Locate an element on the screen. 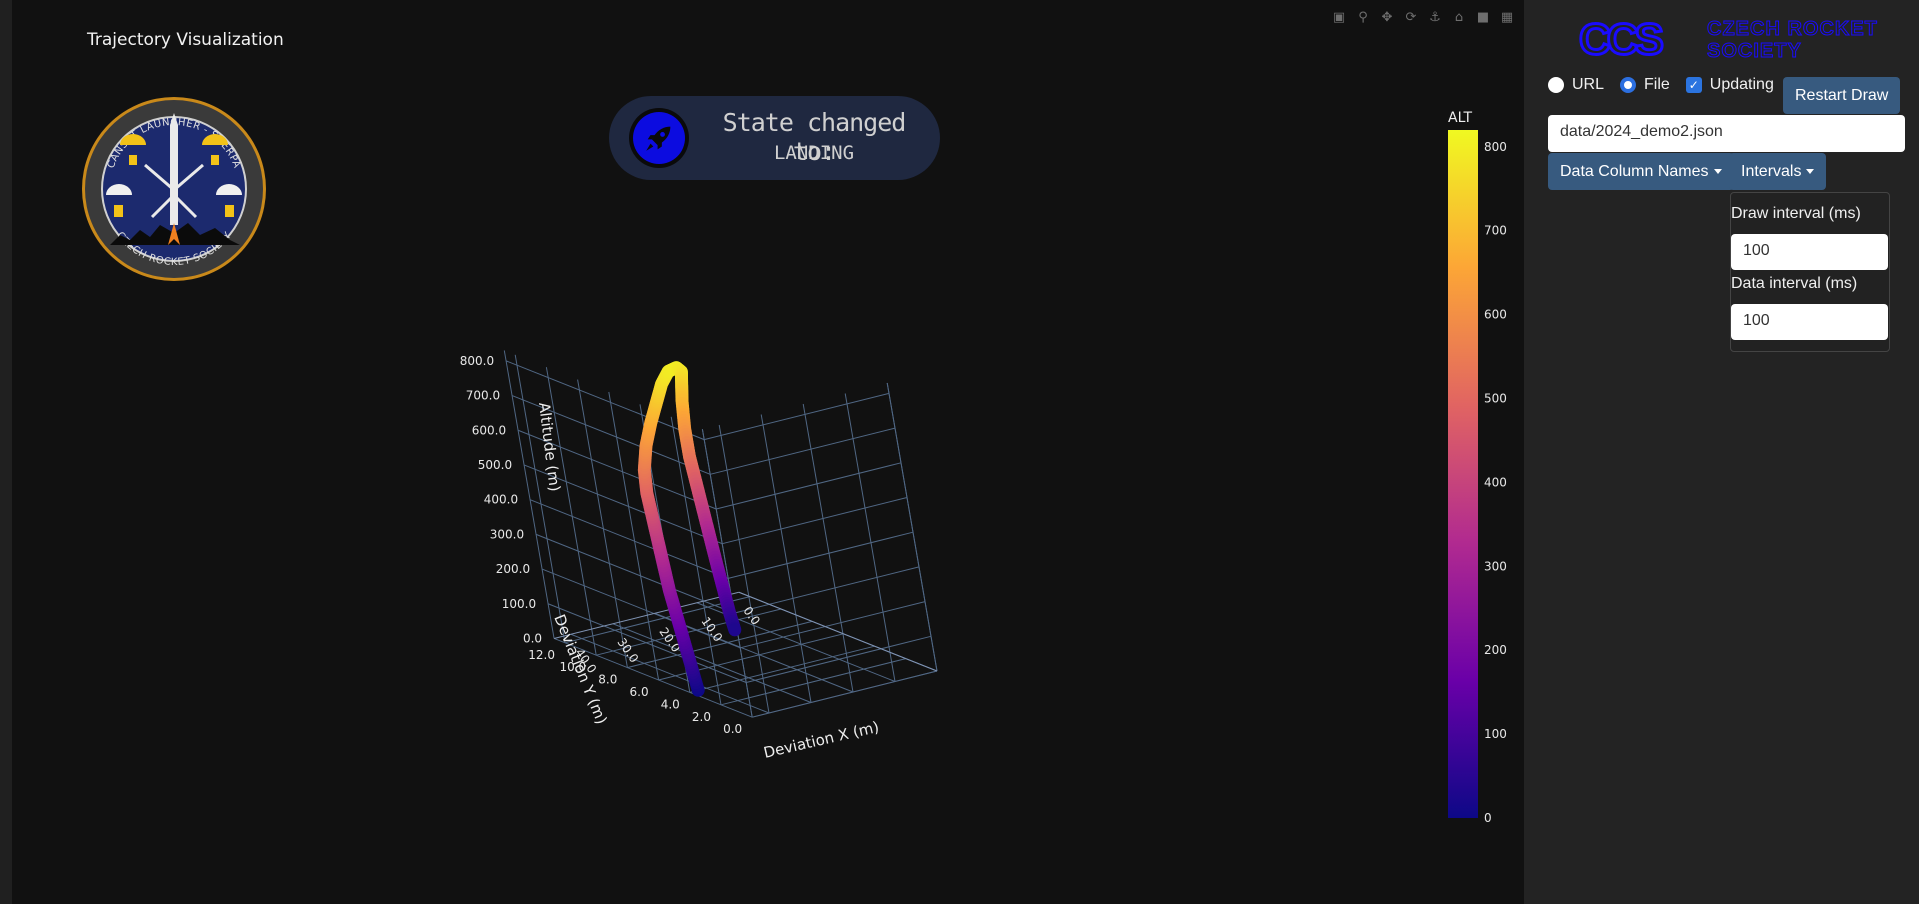  colorbar-tick-label: 400 is located at coordinates (1495, 482).